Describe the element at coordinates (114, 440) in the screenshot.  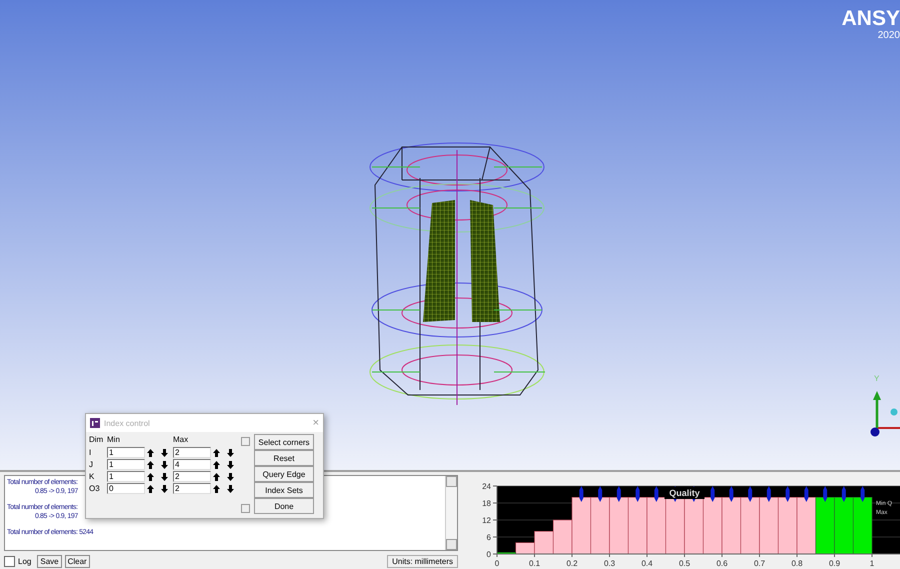
I see `column-header: Min` at that location.